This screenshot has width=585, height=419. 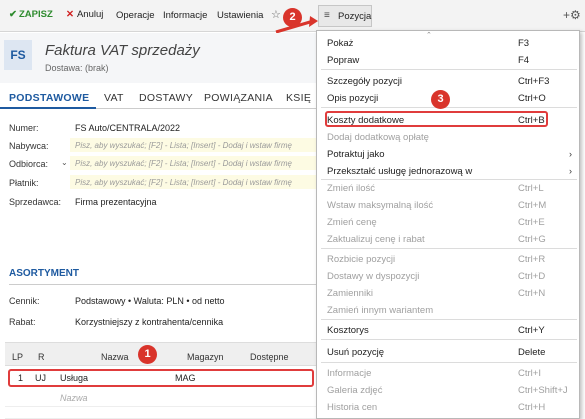 I want to click on callout-badge: 1, so click(x=147, y=354).